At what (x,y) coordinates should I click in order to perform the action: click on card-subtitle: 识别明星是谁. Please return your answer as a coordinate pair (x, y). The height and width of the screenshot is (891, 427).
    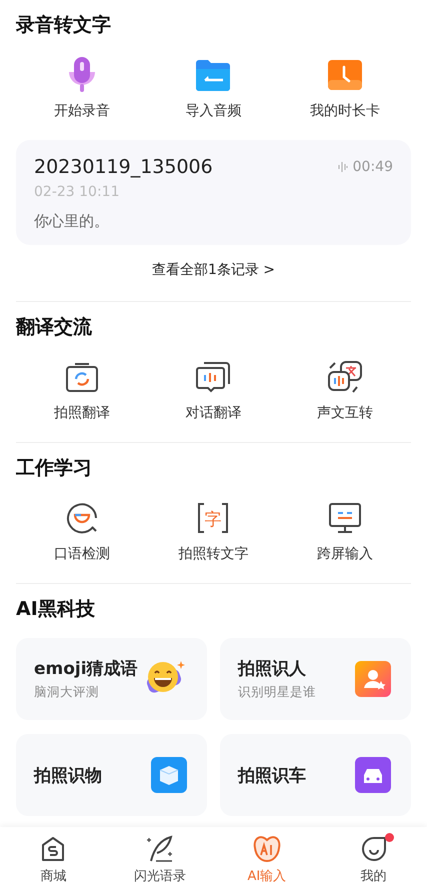
    Looking at the image, I should click on (277, 692).